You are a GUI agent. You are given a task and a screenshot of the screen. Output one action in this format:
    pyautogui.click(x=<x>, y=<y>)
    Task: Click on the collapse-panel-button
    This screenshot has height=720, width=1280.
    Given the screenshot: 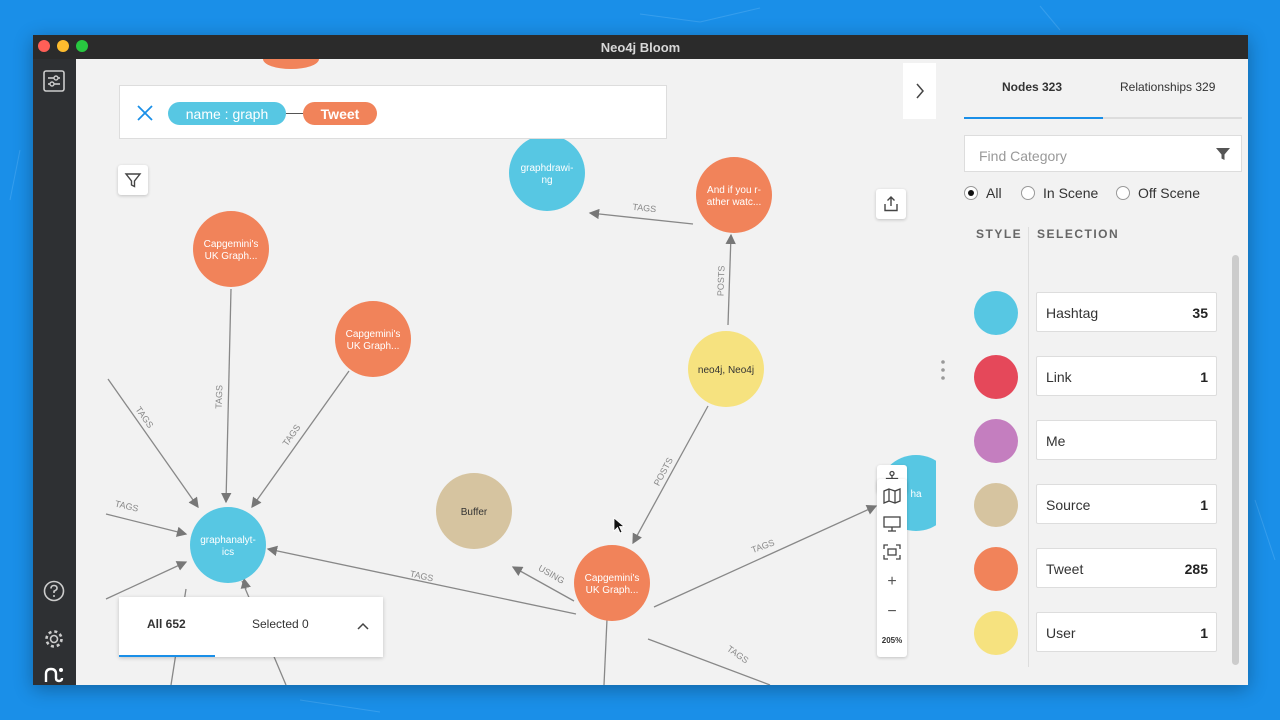 What is the action you would take?
    pyautogui.click(x=919, y=91)
    